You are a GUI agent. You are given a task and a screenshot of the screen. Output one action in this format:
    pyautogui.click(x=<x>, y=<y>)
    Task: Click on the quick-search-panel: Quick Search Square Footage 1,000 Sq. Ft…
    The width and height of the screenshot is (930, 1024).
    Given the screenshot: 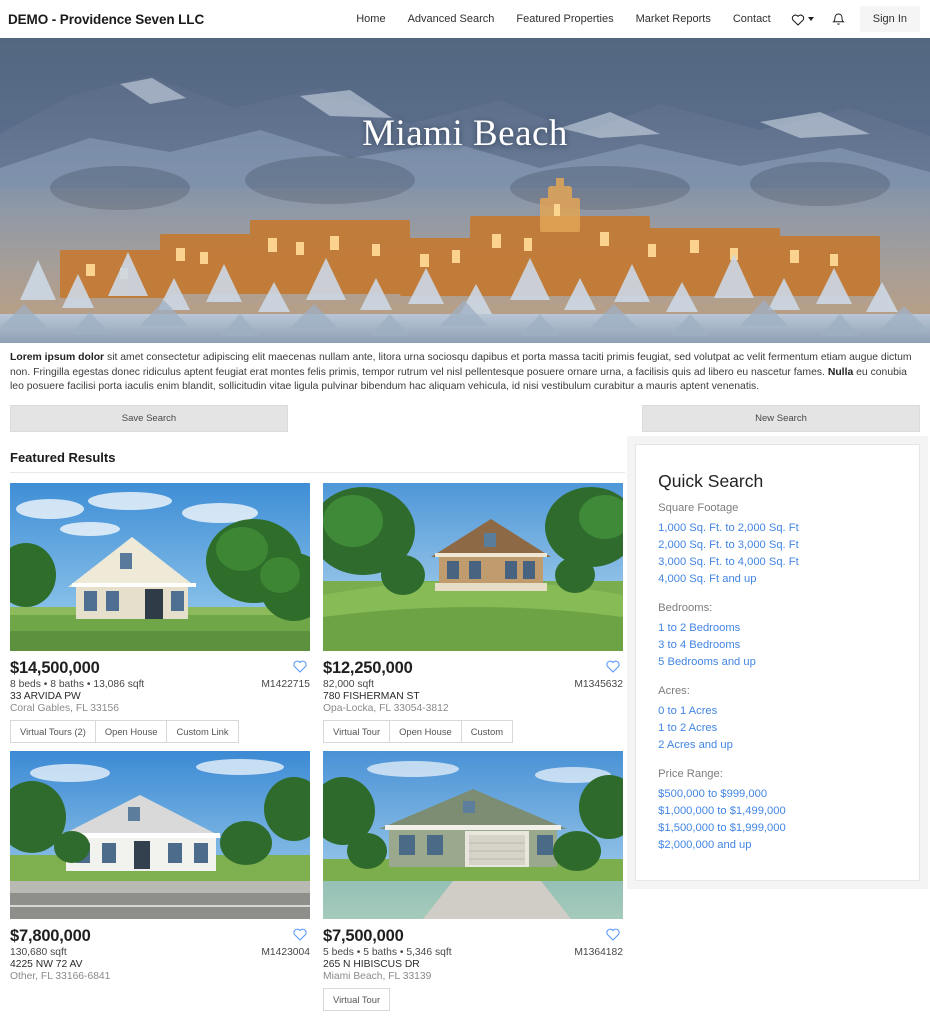 What is the action you would take?
    pyautogui.click(x=777, y=662)
    